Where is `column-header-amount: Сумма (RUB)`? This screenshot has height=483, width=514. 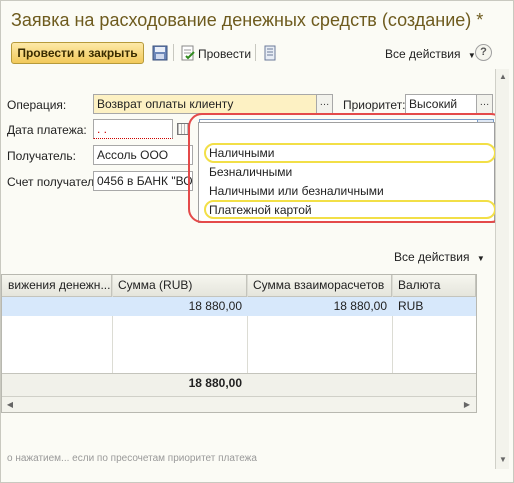
column-header-amount: Сумма (RUB) is located at coordinates (179, 286).